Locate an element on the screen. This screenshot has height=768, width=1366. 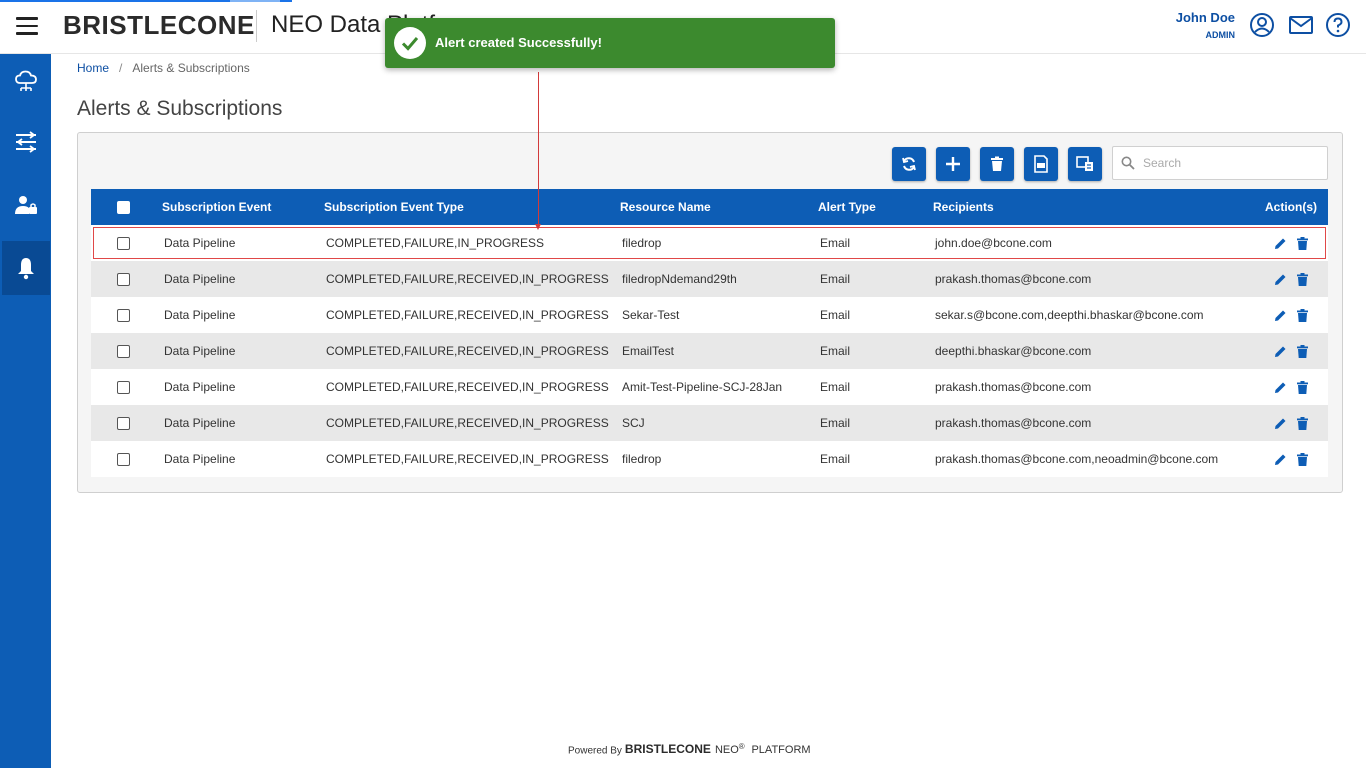
breadcrumb: Home / Alerts & Subscriptions is located at coordinates (163, 68).